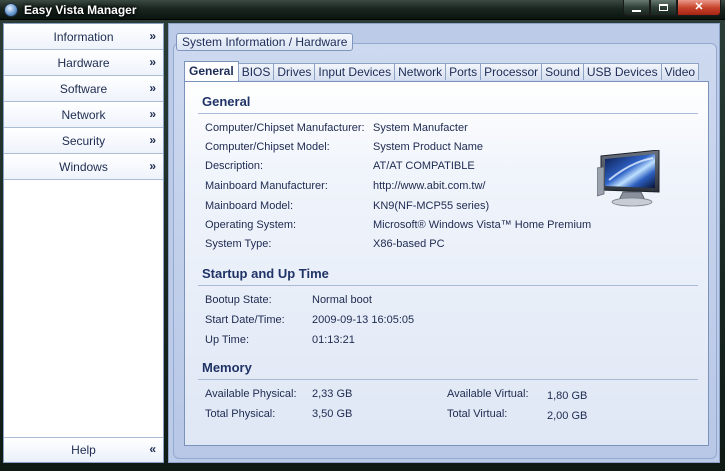 This screenshot has width=725, height=471. What do you see at coordinates (420, 71) in the screenshot?
I see `tab-network: Network` at bounding box center [420, 71].